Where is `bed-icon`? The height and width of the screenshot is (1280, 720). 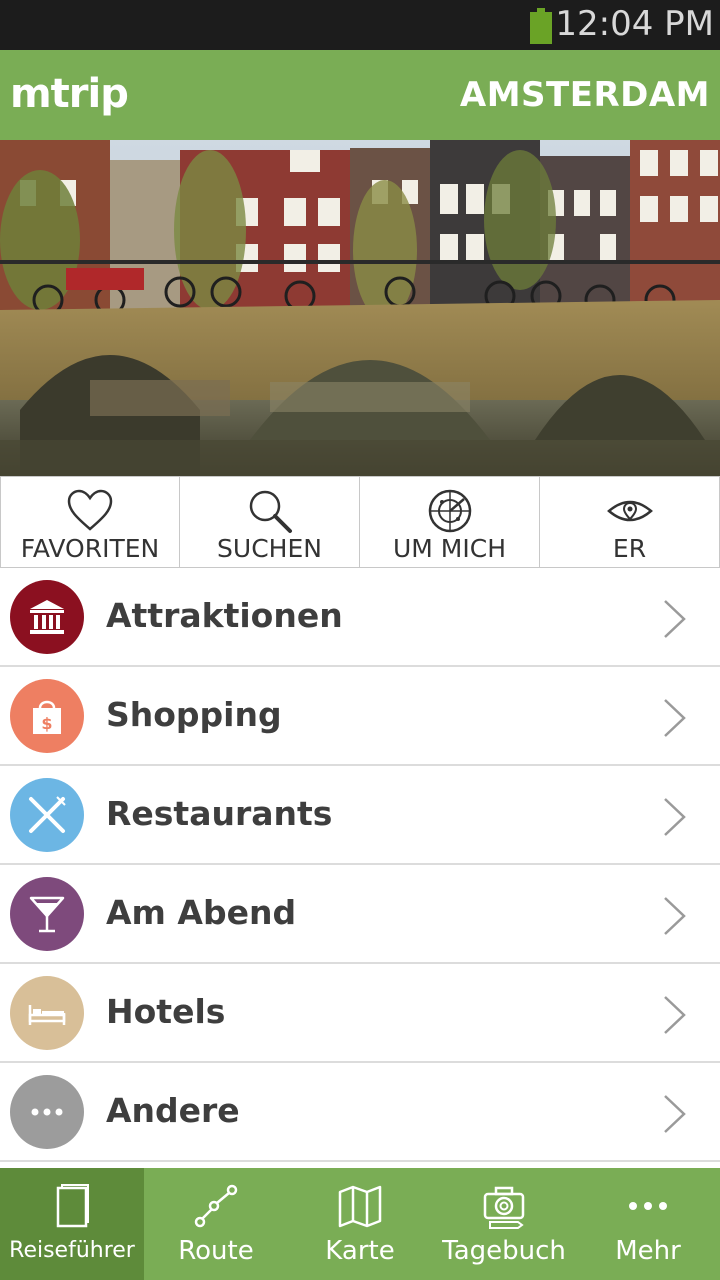 bed-icon is located at coordinates (47, 1015).